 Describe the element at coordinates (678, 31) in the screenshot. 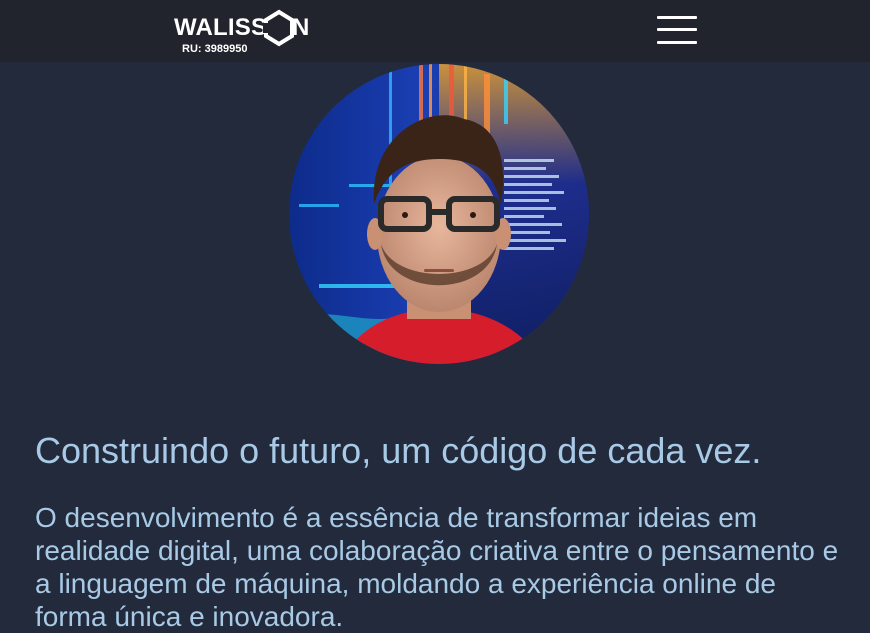

I see `hamburger-menu-button` at that location.